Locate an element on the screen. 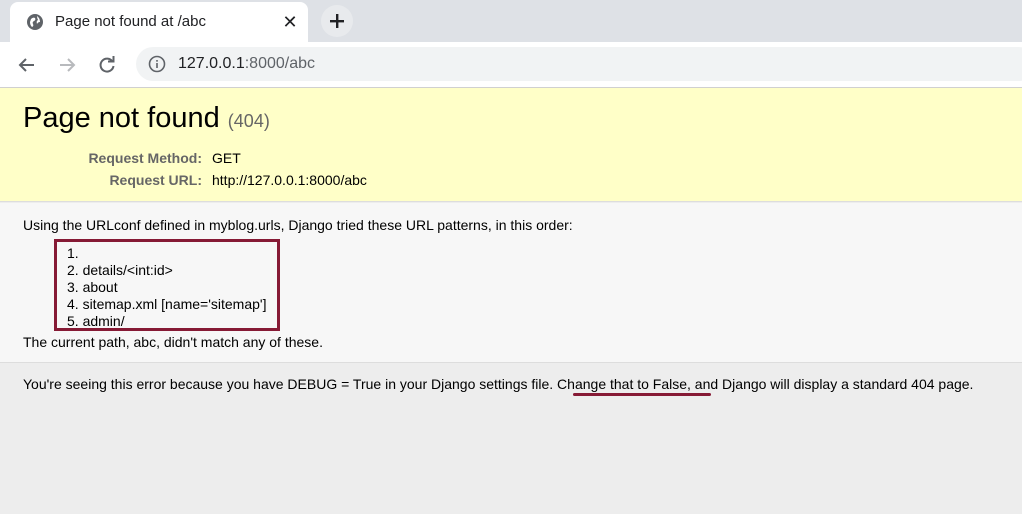  annotation-underline is located at coordinates (642, 394).